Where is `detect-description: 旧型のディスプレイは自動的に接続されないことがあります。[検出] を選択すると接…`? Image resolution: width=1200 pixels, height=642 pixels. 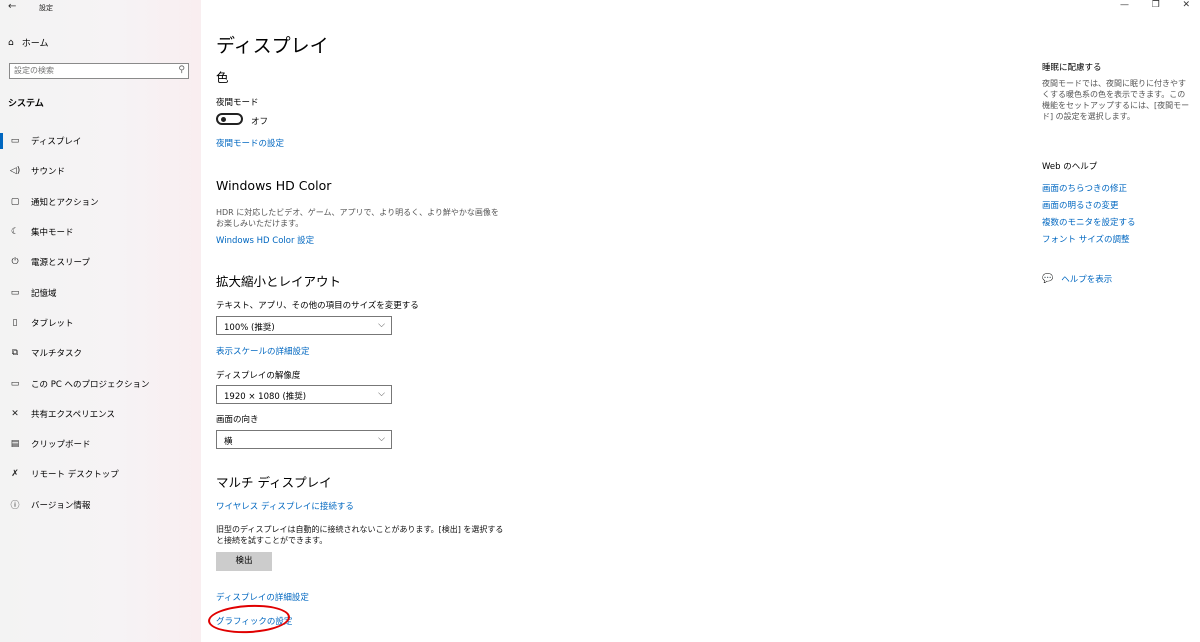
detect-description: 旧型のディスプレイは自動的に接続されないことがあります。[検出] を選択すると接… is located at coordinates (360, 535).